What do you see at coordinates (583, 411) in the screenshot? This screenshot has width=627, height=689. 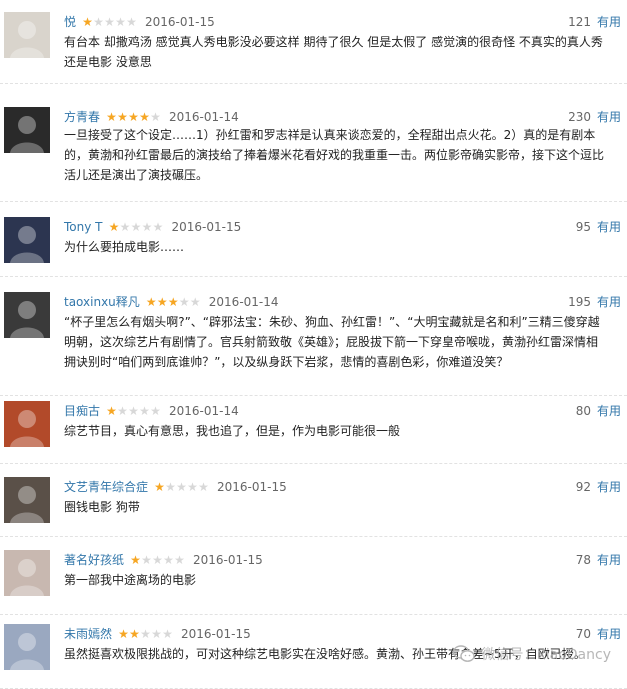 I see `vote-count: 80` at bounding box center [583, 411].